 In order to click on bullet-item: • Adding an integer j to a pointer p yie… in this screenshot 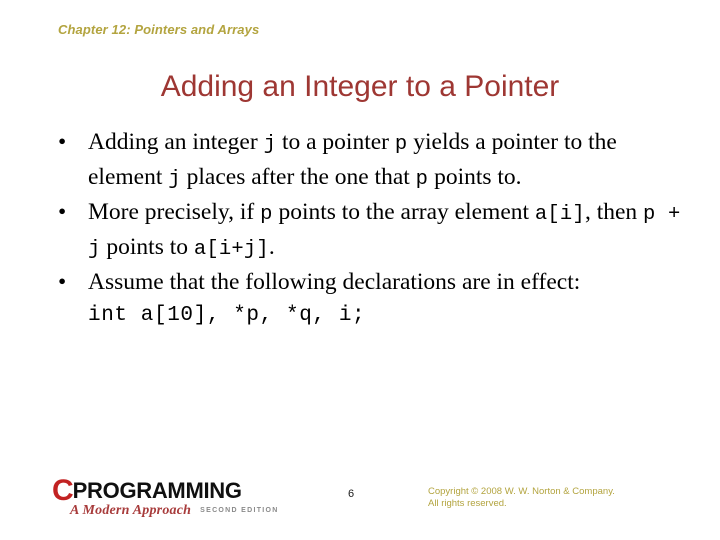, I will do `click(370, 161)`.